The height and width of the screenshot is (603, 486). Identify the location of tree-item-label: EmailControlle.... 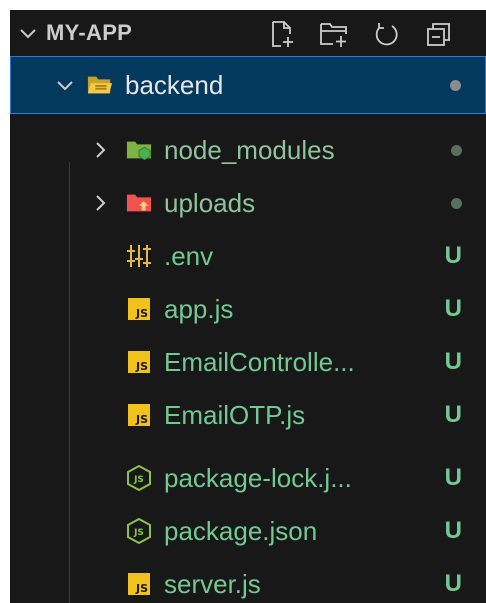
(259, 361).